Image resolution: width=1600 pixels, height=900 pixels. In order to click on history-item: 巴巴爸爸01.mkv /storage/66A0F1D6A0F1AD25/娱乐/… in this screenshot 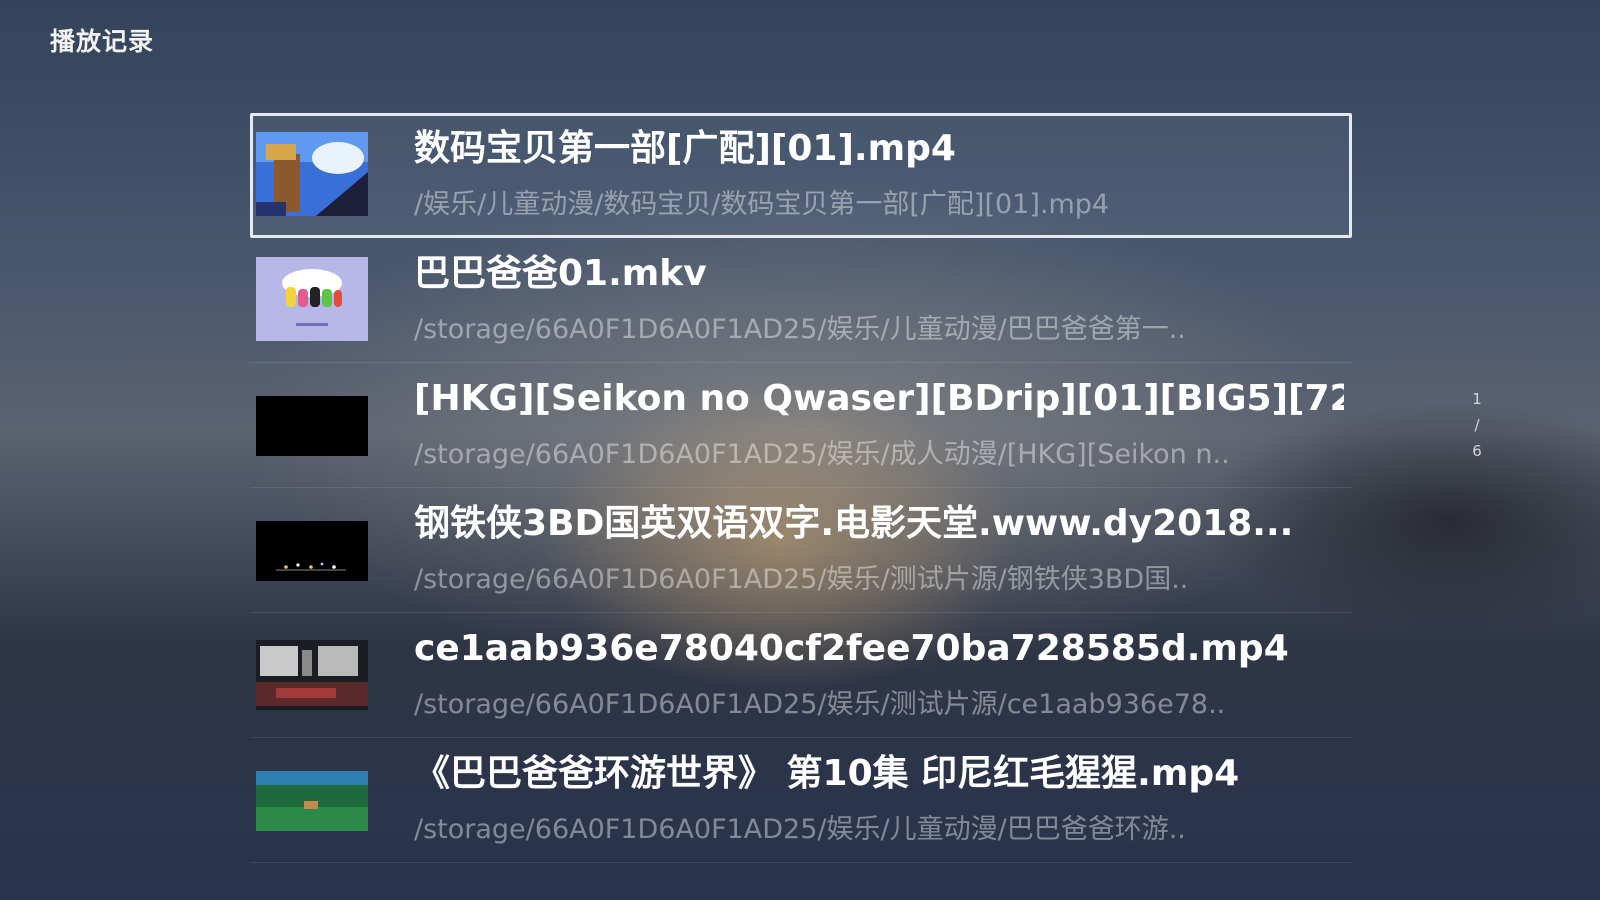, I will do `click(801, 300)`.